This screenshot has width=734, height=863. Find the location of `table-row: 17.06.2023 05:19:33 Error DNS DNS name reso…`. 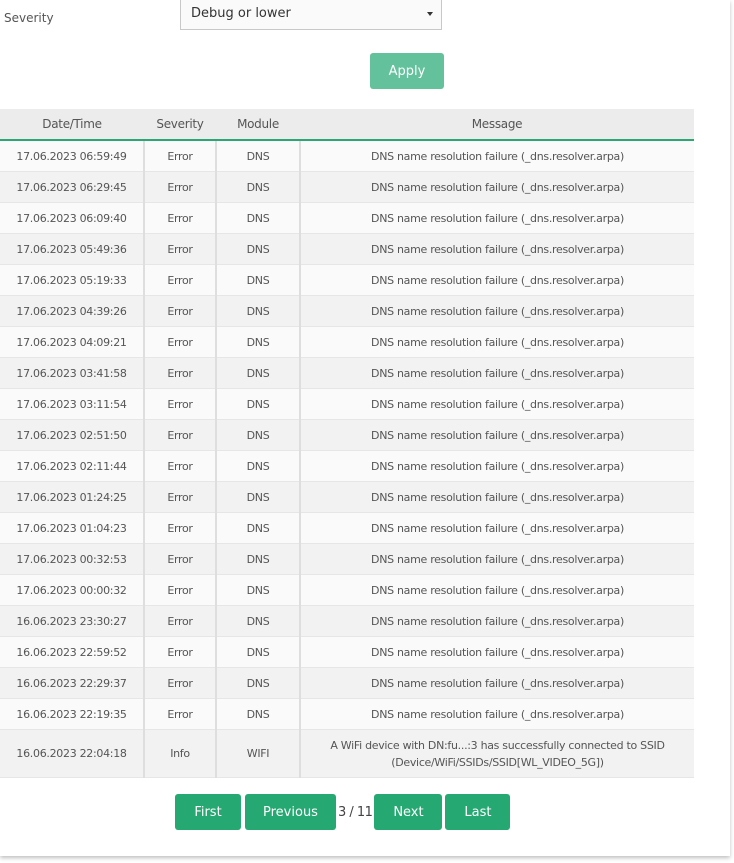

table-row: 17.06.2023 05:19:33 Error DNS DNS name reso… is located at coordinates (347, 280).